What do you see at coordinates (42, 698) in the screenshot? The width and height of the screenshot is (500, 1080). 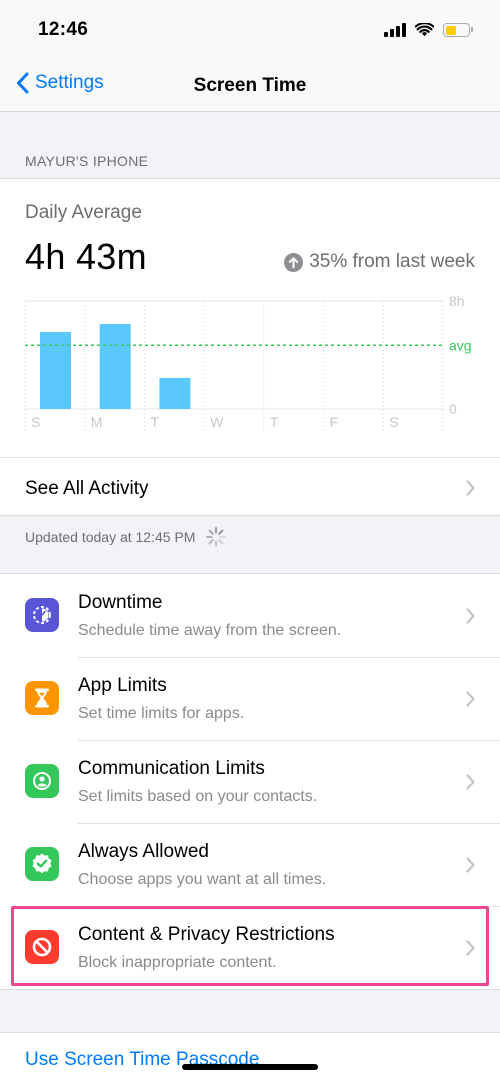 I see `hourglass-icon` at bounding box center [42, 698].